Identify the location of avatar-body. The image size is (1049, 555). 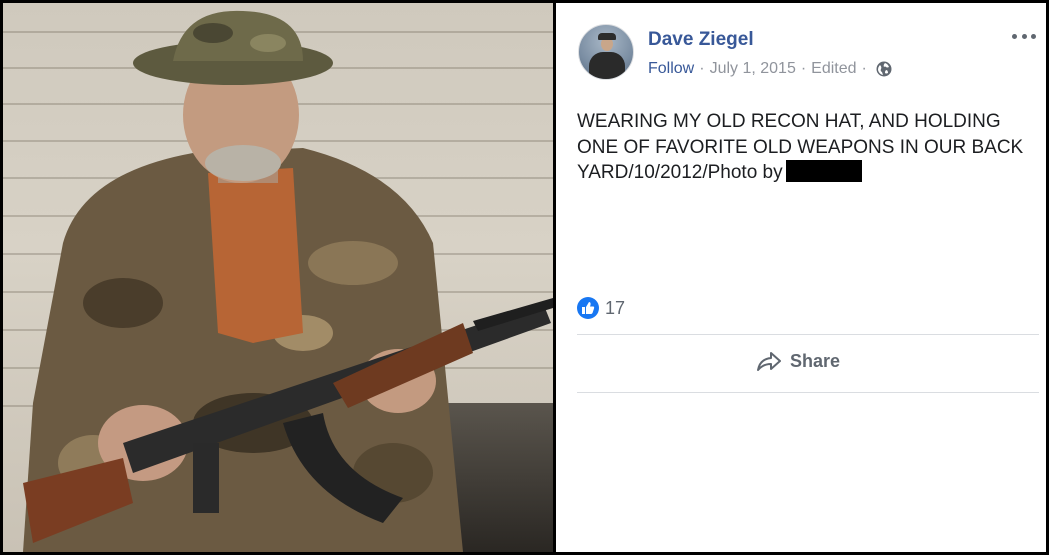
(607, 65).